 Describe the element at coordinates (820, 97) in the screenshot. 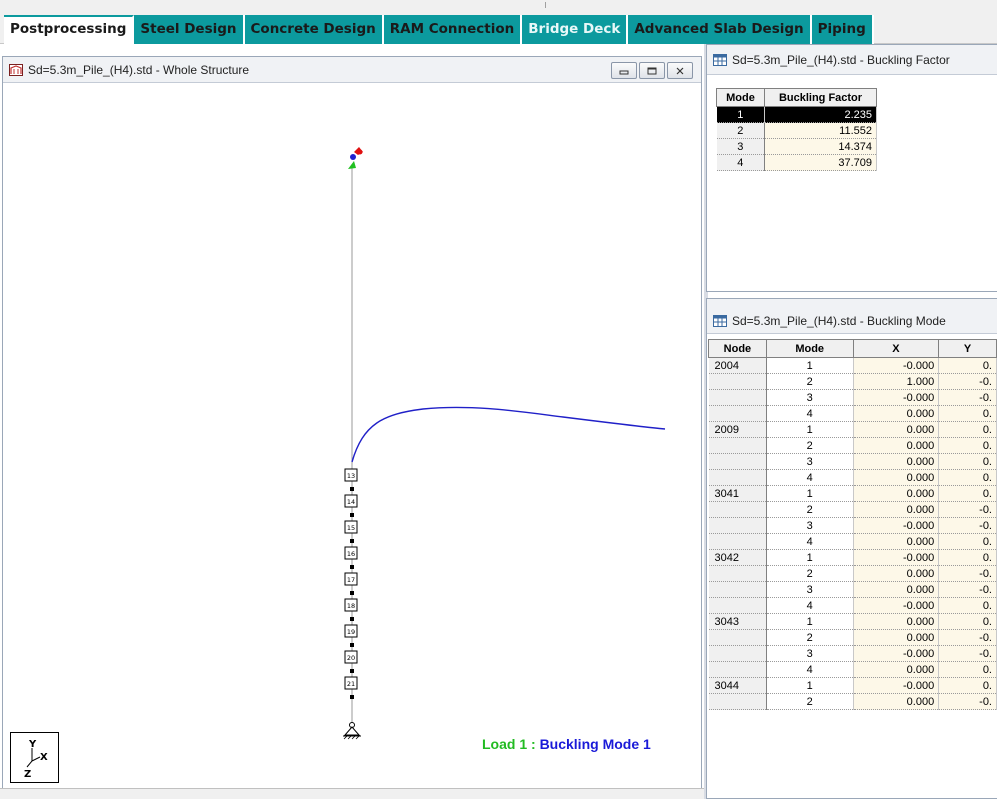

I see `column-header-buckling-factor: Buckling Factor` at that location.